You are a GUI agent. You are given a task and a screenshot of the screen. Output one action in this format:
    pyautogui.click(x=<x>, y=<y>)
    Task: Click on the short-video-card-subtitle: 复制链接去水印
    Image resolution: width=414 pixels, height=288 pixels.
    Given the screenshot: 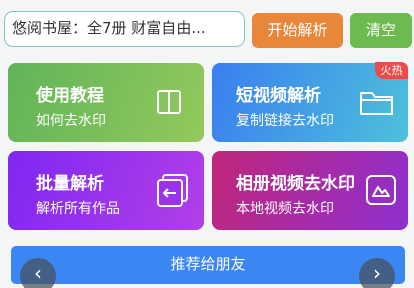 What is the action you would take?
    pyautogui.click(x=285, y=121)
    